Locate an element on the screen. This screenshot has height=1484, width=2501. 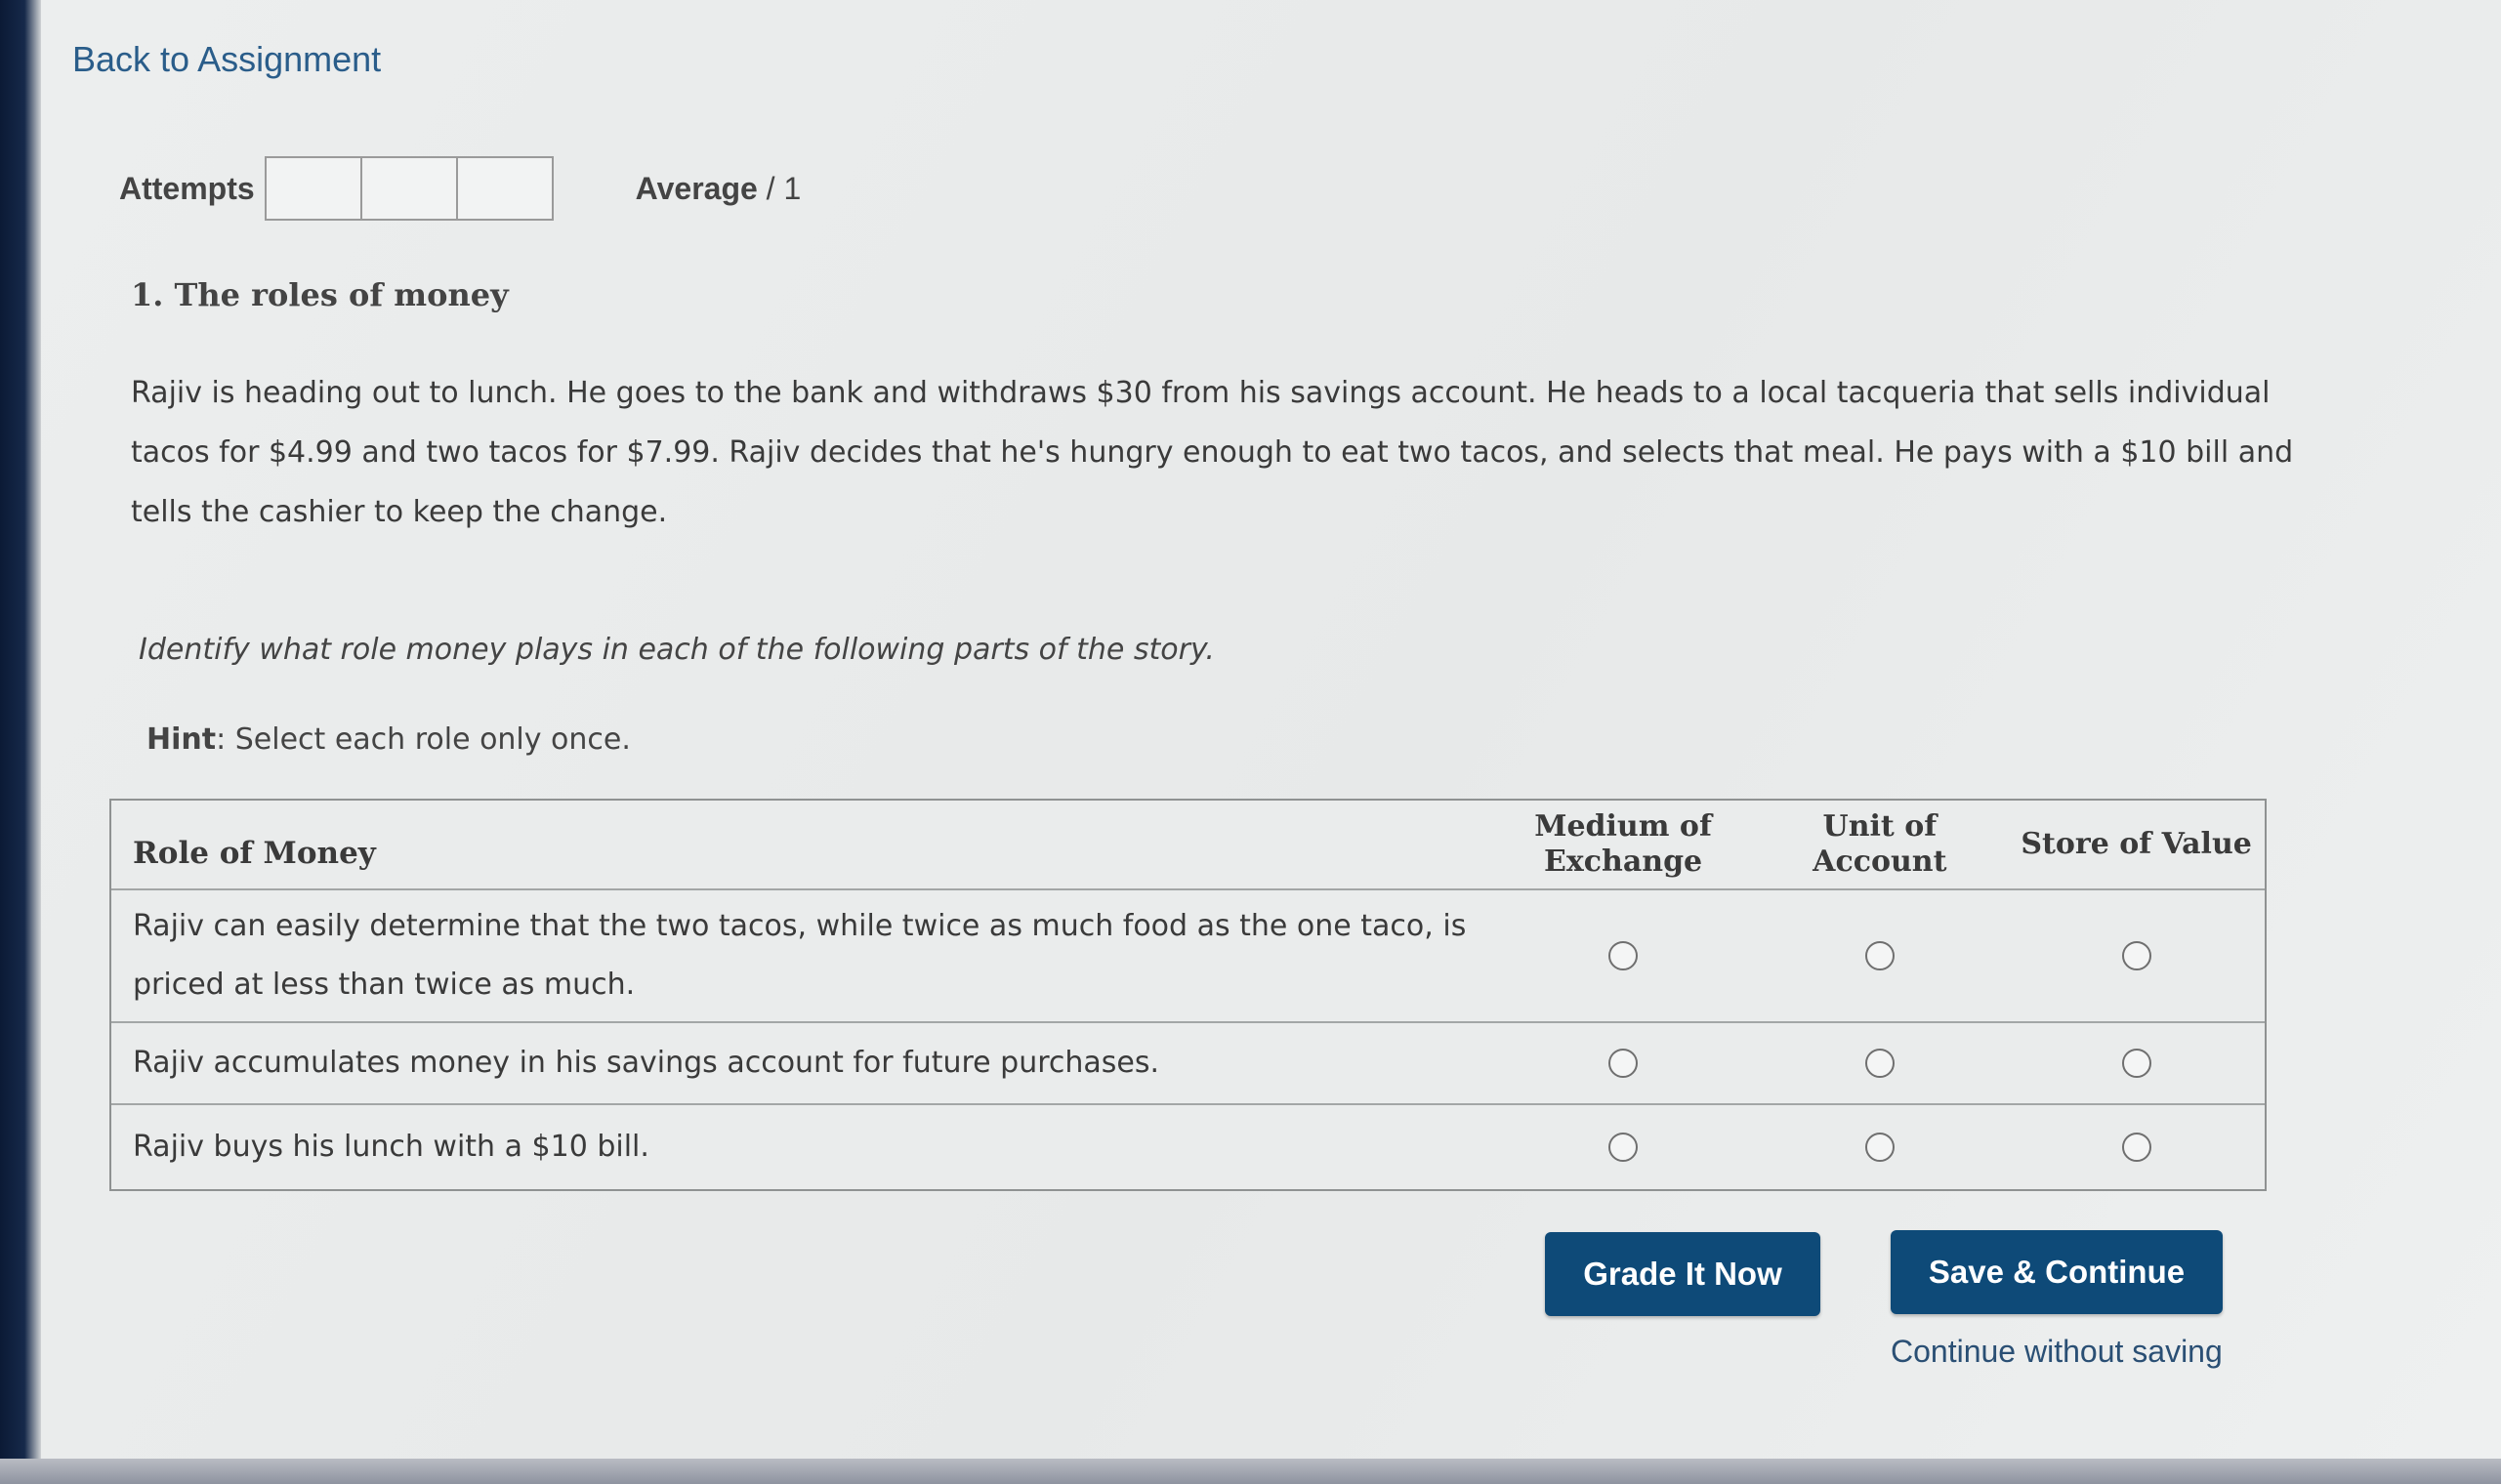
back-to-assignment-link: Back to Assignment is located at coordinates (226, 60).